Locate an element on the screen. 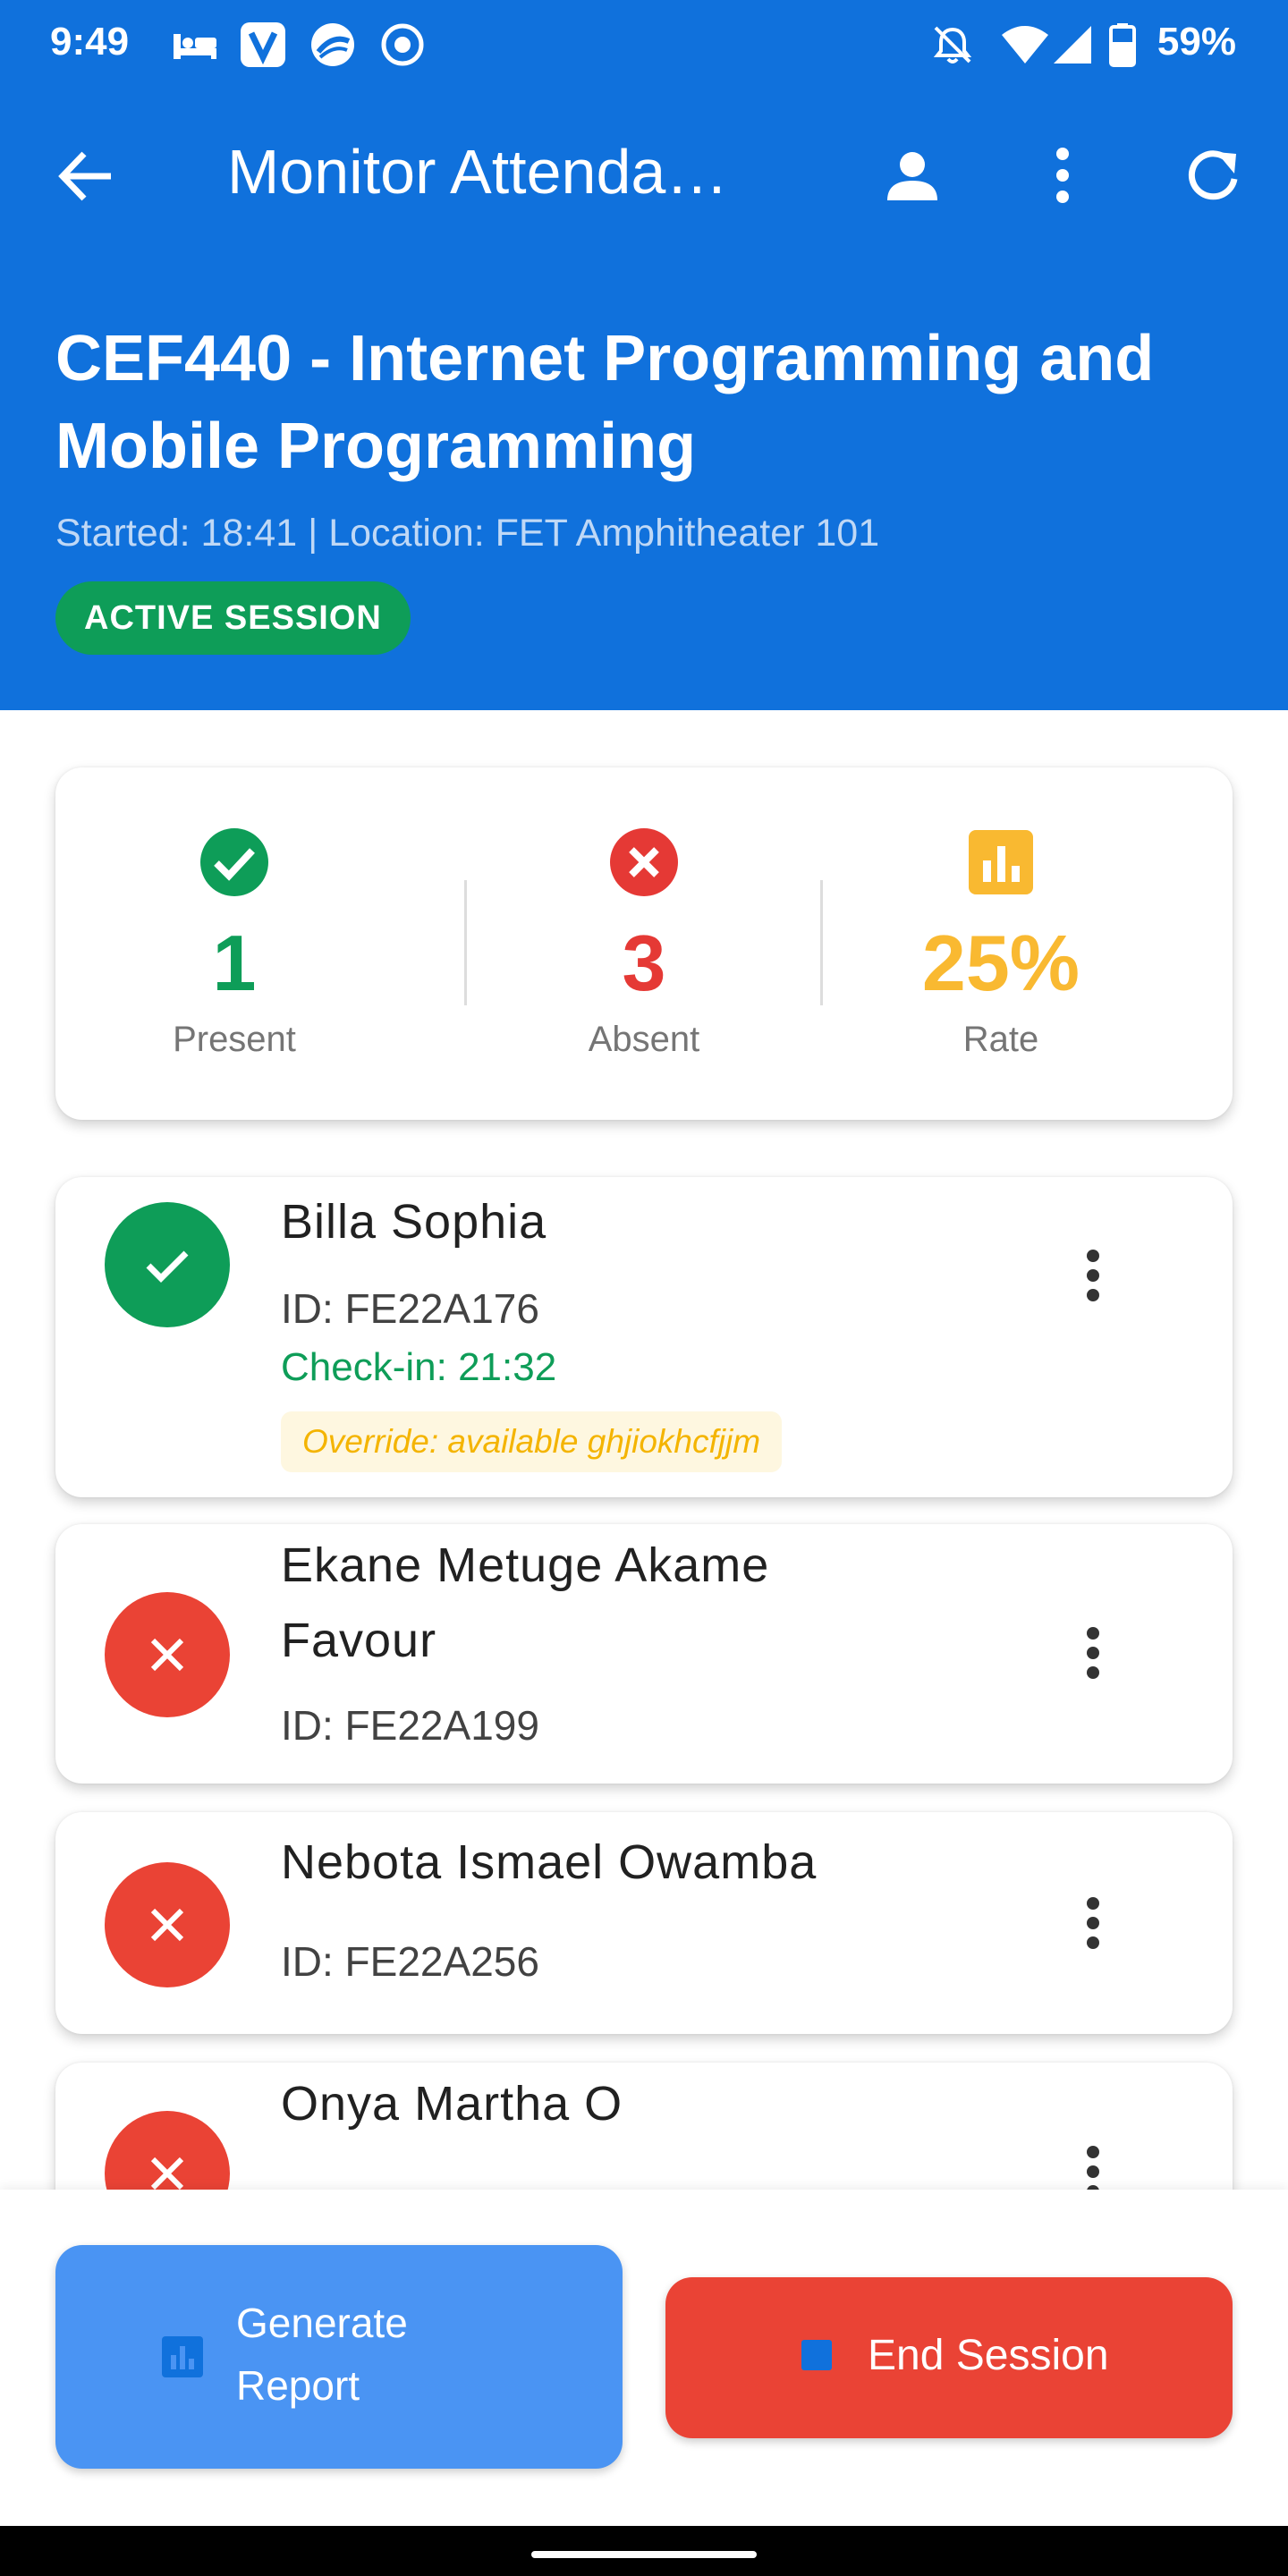 This screenshot has width=1288, height=2576. present-count: 1 is located at coordinates (234, 963).